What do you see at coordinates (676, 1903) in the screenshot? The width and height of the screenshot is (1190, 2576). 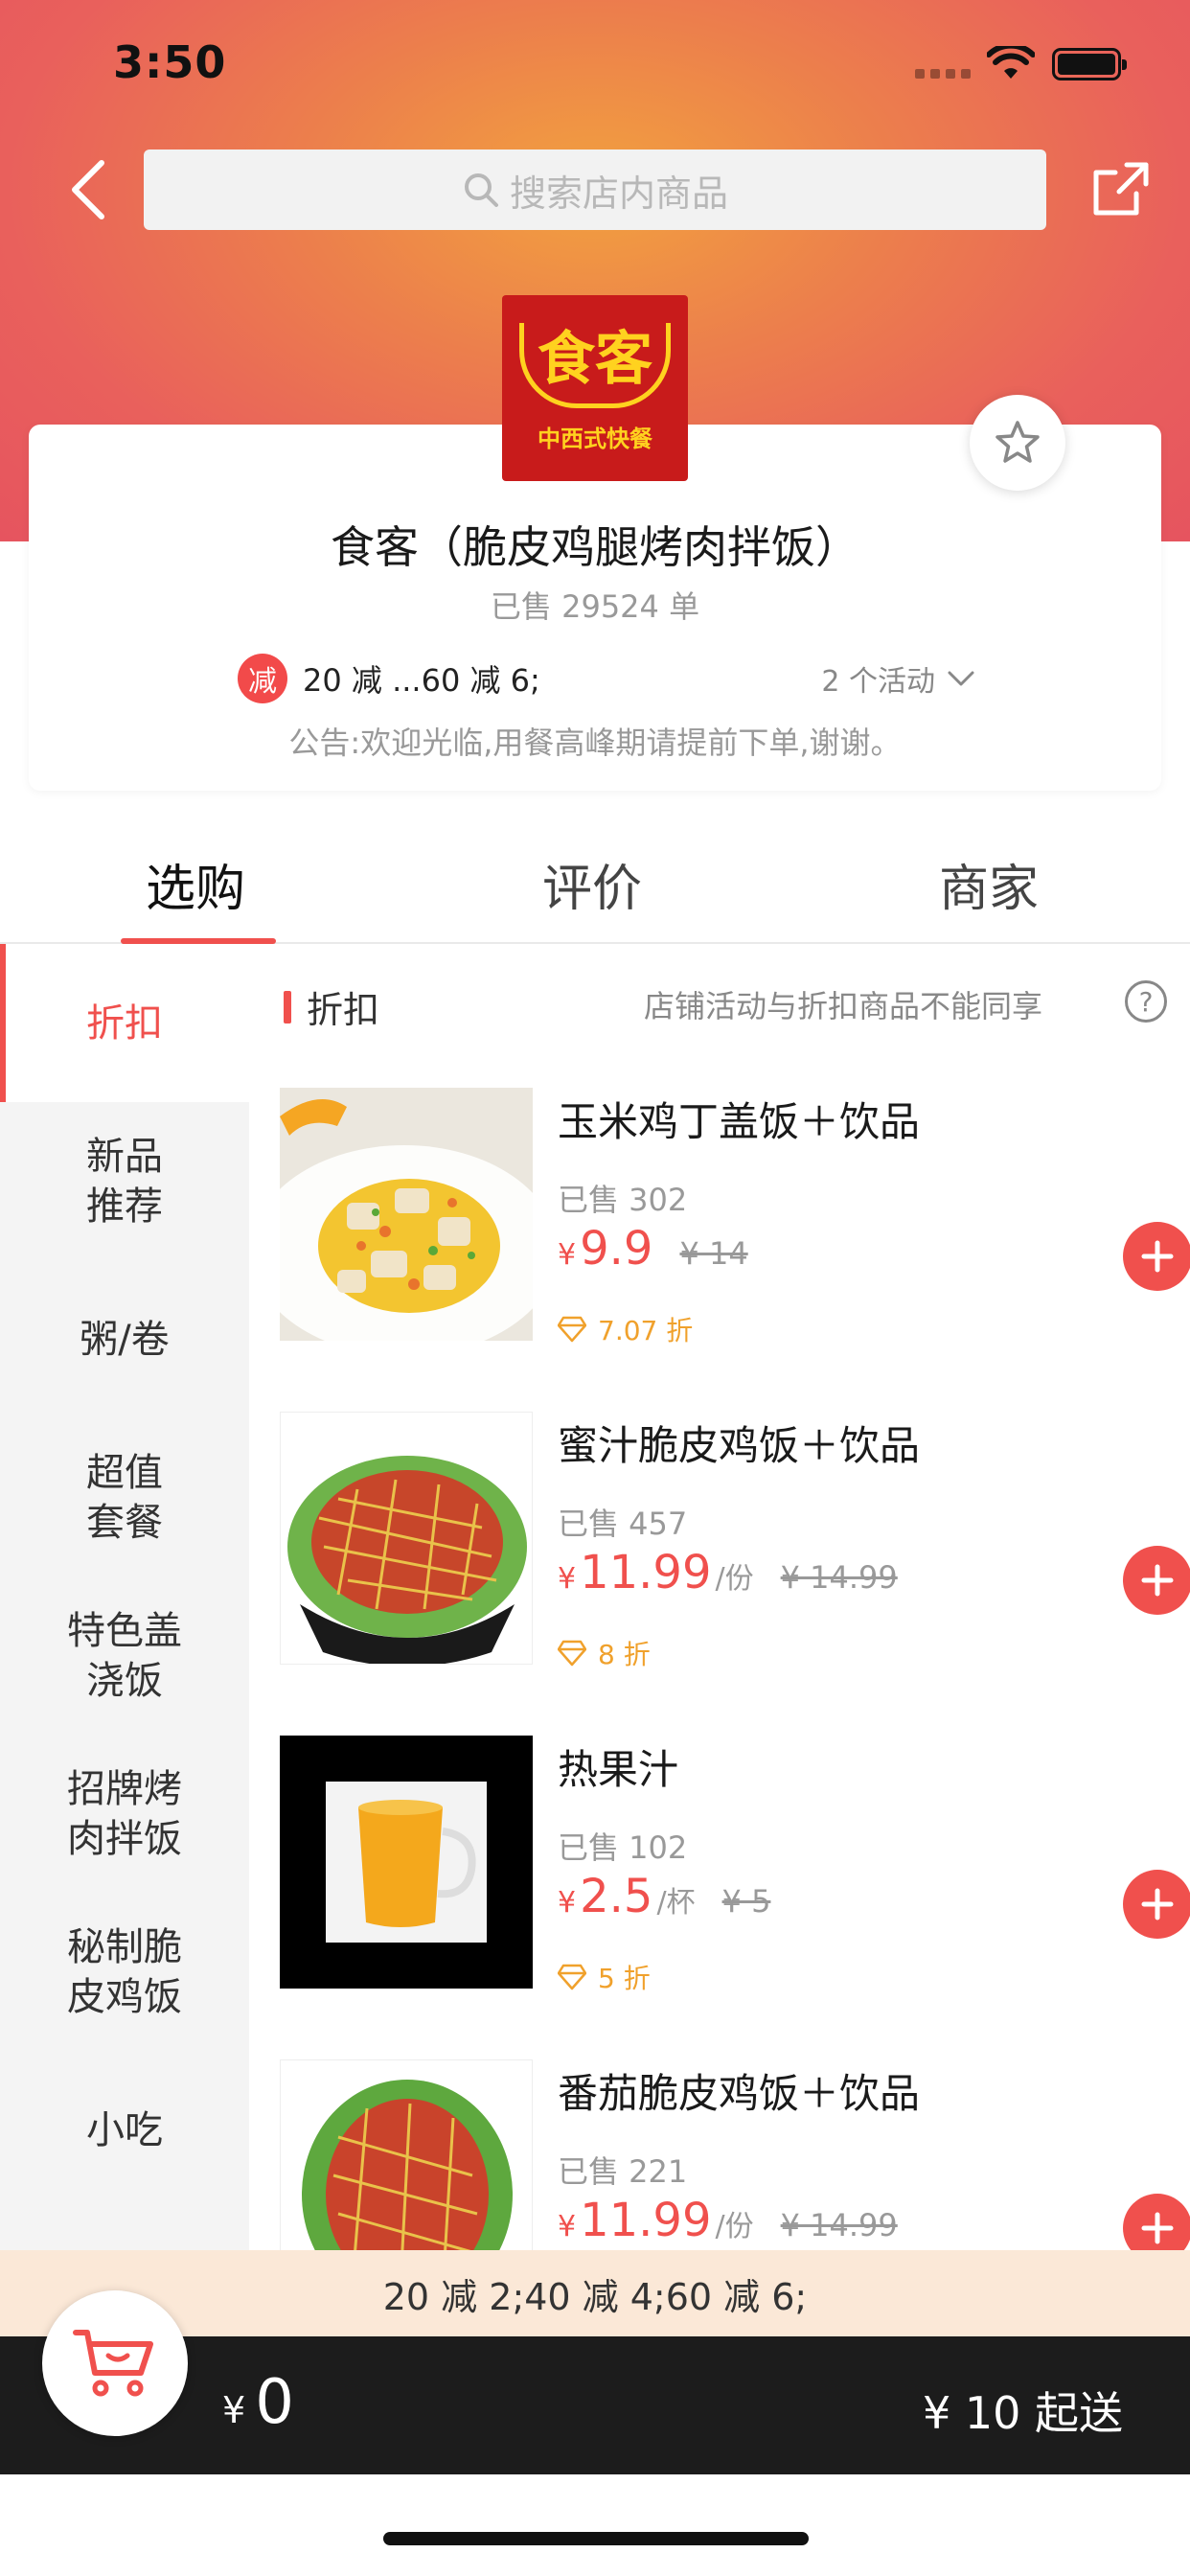 I see `product-unit: /杯` at bounding box center [676, 1903].